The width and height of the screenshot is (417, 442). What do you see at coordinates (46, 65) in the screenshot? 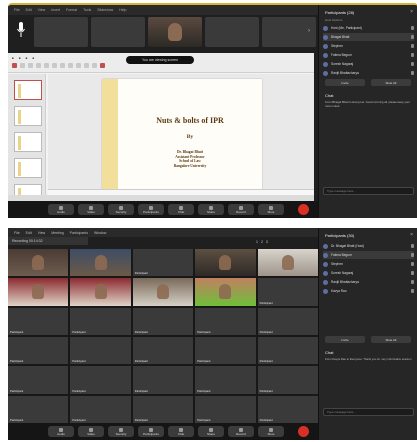
I see `layout-icon` at bounding box center [46, 65].